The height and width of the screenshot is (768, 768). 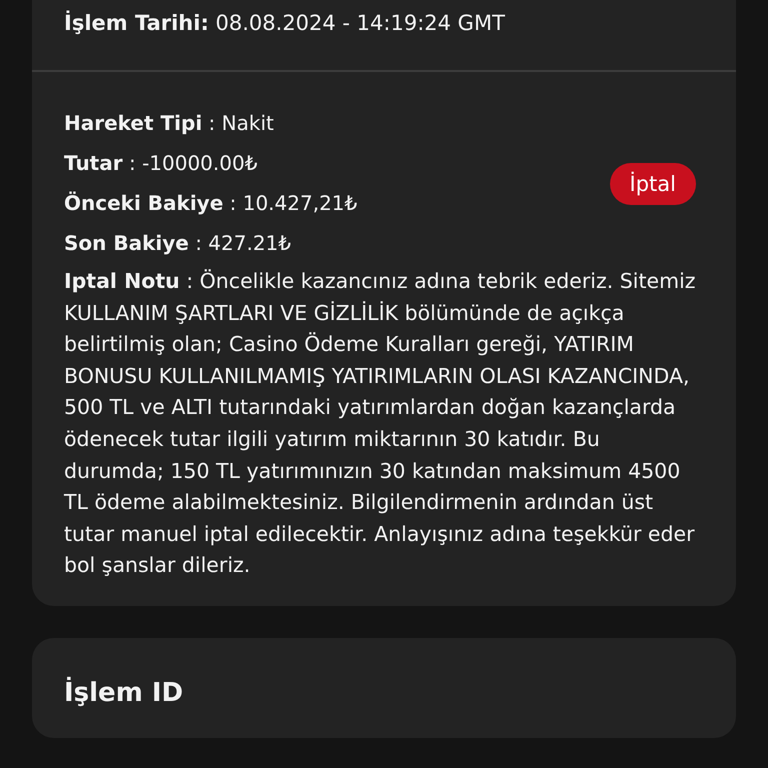 What do you see at coordinates (161, 163) in the screenshot?
I see `detail-line: Tutar : -10000.00₺` at bounding box center [161, 163].